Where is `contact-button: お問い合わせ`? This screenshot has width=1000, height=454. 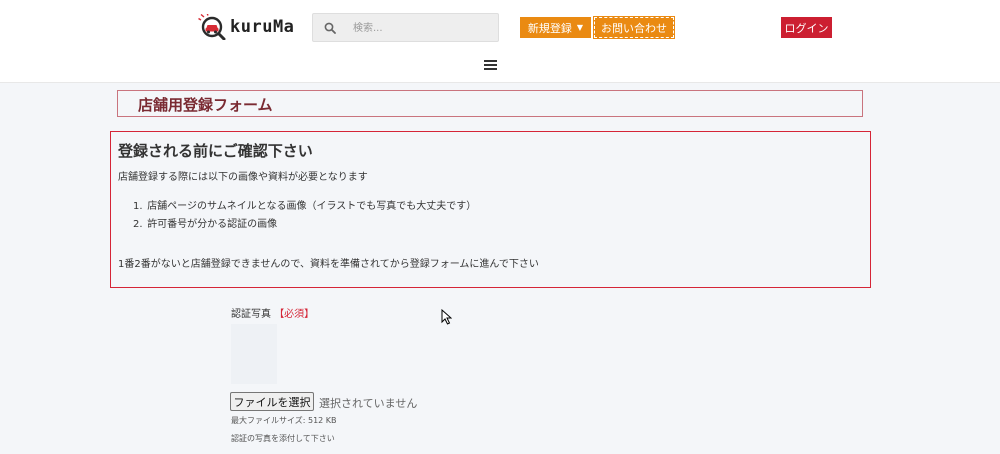 contact-button: お問い合わせ is located at coordinates (634, 27).